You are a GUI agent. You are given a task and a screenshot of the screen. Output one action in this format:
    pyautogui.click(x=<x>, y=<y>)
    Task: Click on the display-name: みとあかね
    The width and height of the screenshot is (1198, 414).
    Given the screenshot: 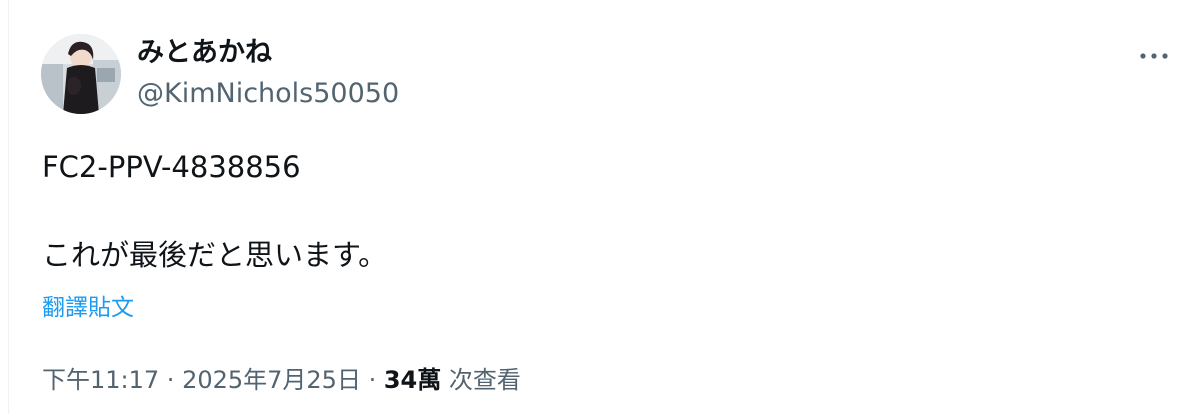 What is the action you would take?
    pyautogui.click(x=204, y=53)
    